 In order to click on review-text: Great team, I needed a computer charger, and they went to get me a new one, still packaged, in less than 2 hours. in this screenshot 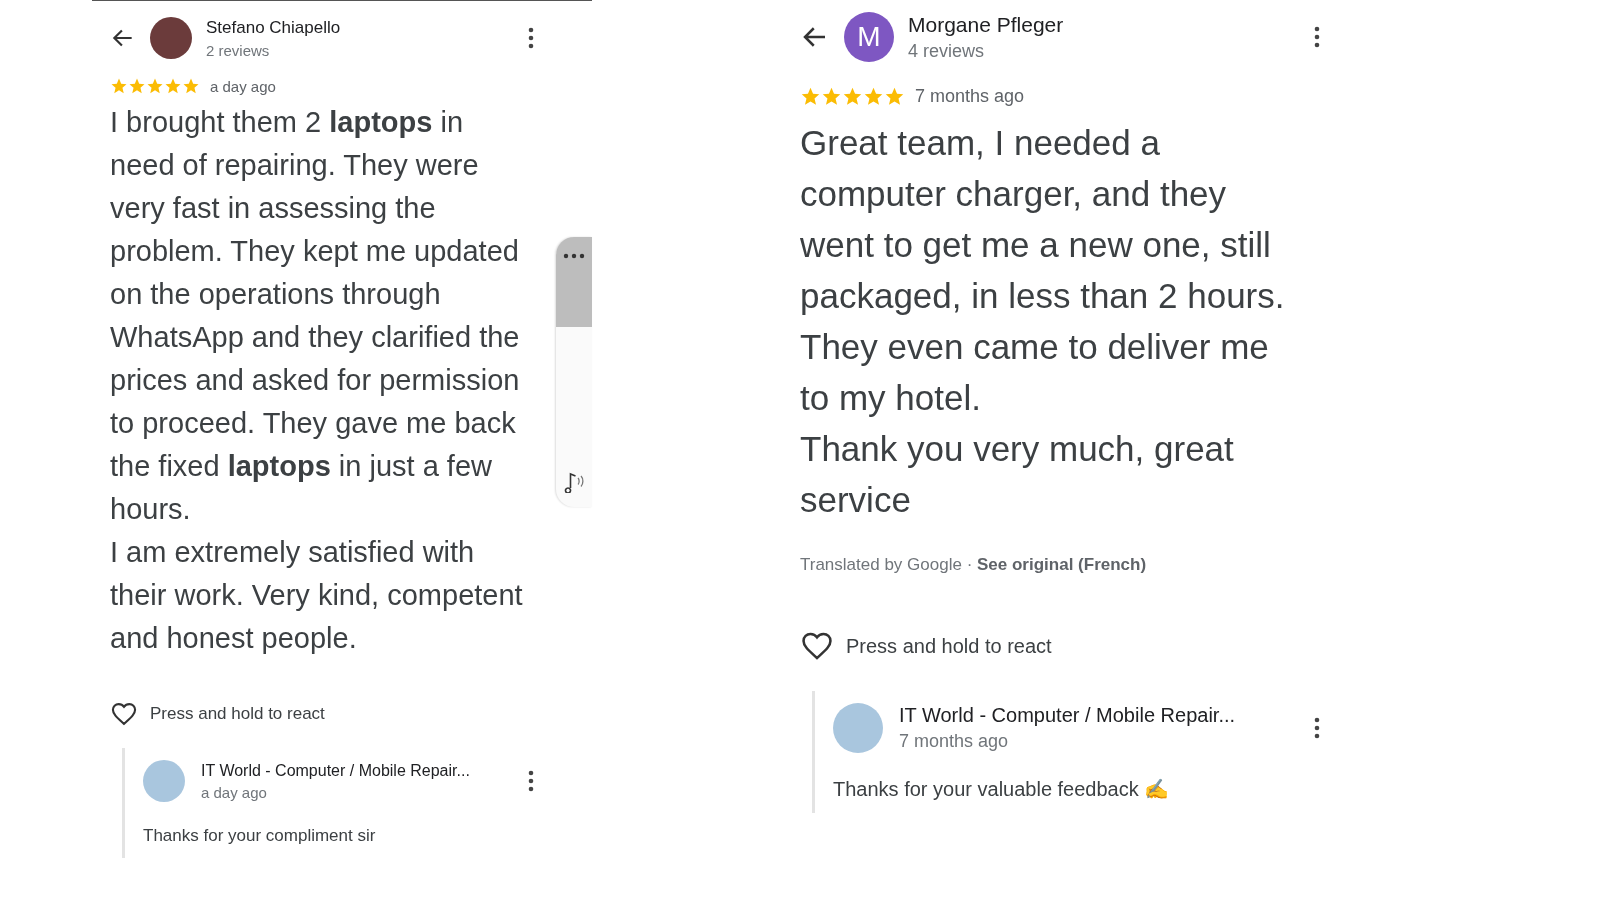, I will do `click(1043, 219)`.